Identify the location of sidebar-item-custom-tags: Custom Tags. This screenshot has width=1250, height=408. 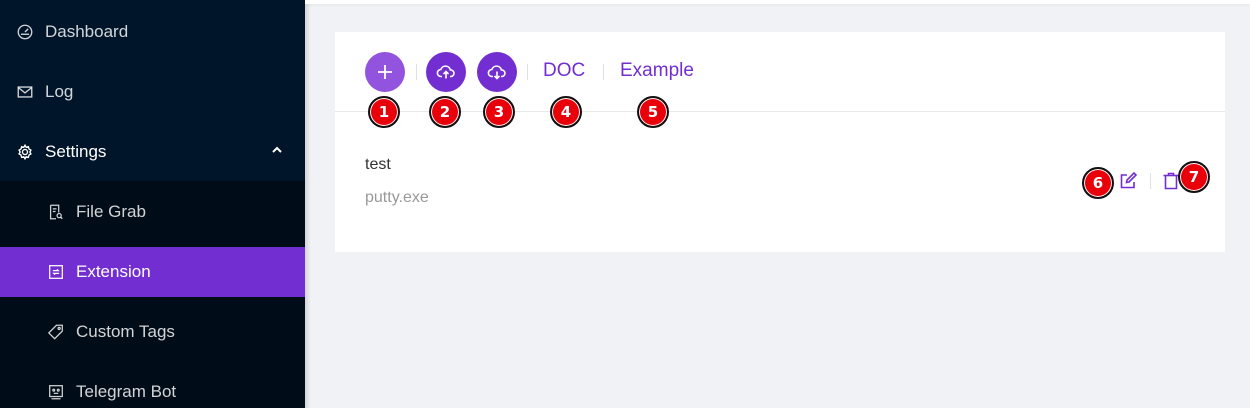
(152, 332).